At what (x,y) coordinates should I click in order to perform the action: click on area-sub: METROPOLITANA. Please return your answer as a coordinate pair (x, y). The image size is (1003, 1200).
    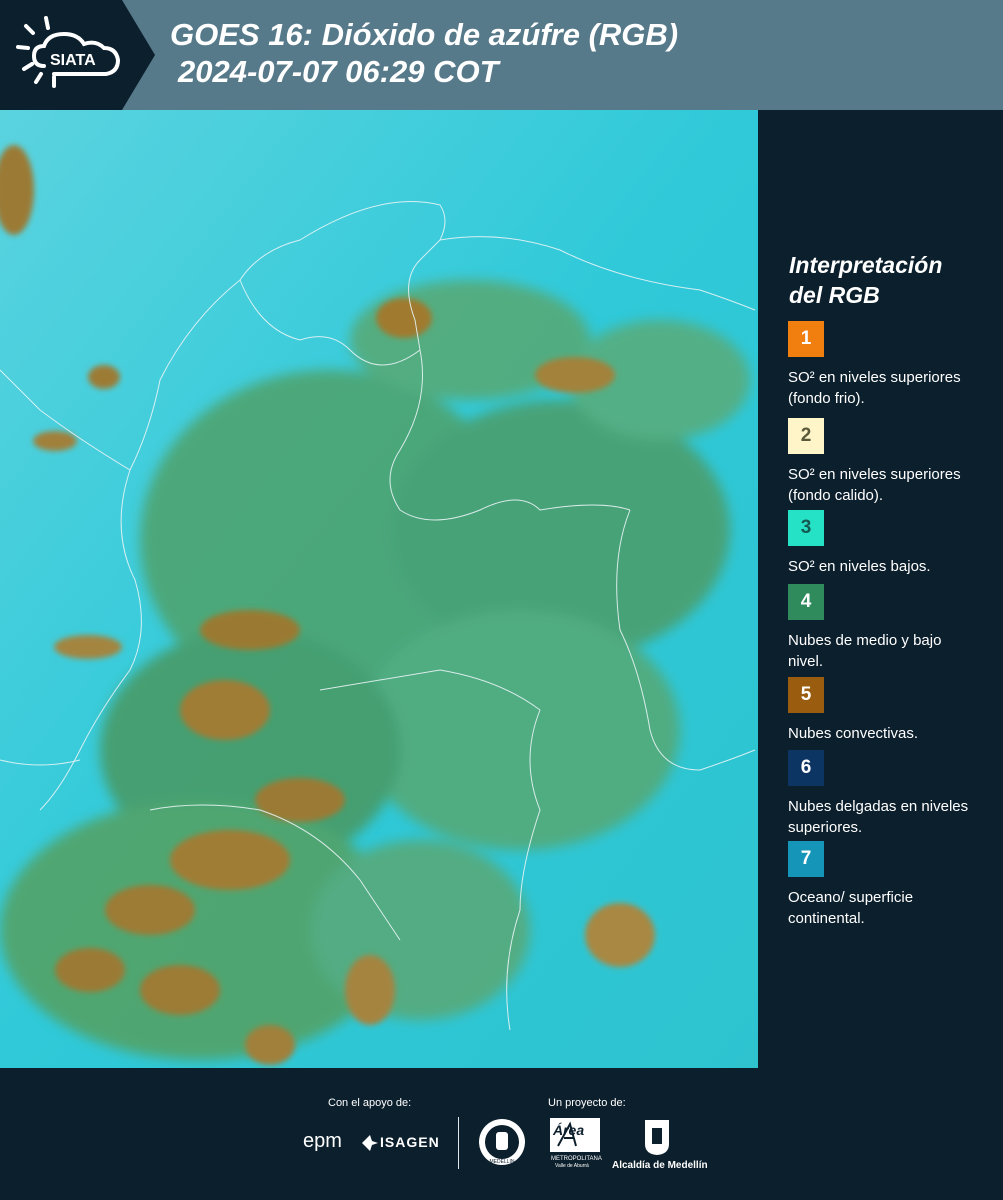
    Looking at the image, I should click on (576, 1159).